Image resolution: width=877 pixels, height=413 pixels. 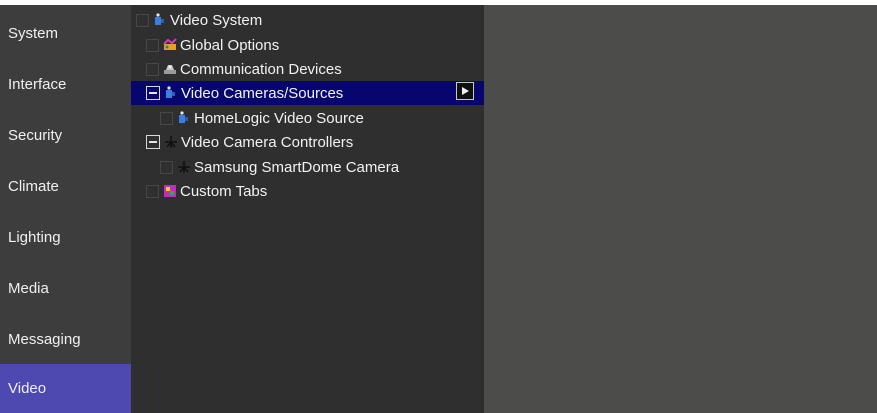 I want to click on tree-node-label: HomeLogic Video Source, so click(x=279, y=118).